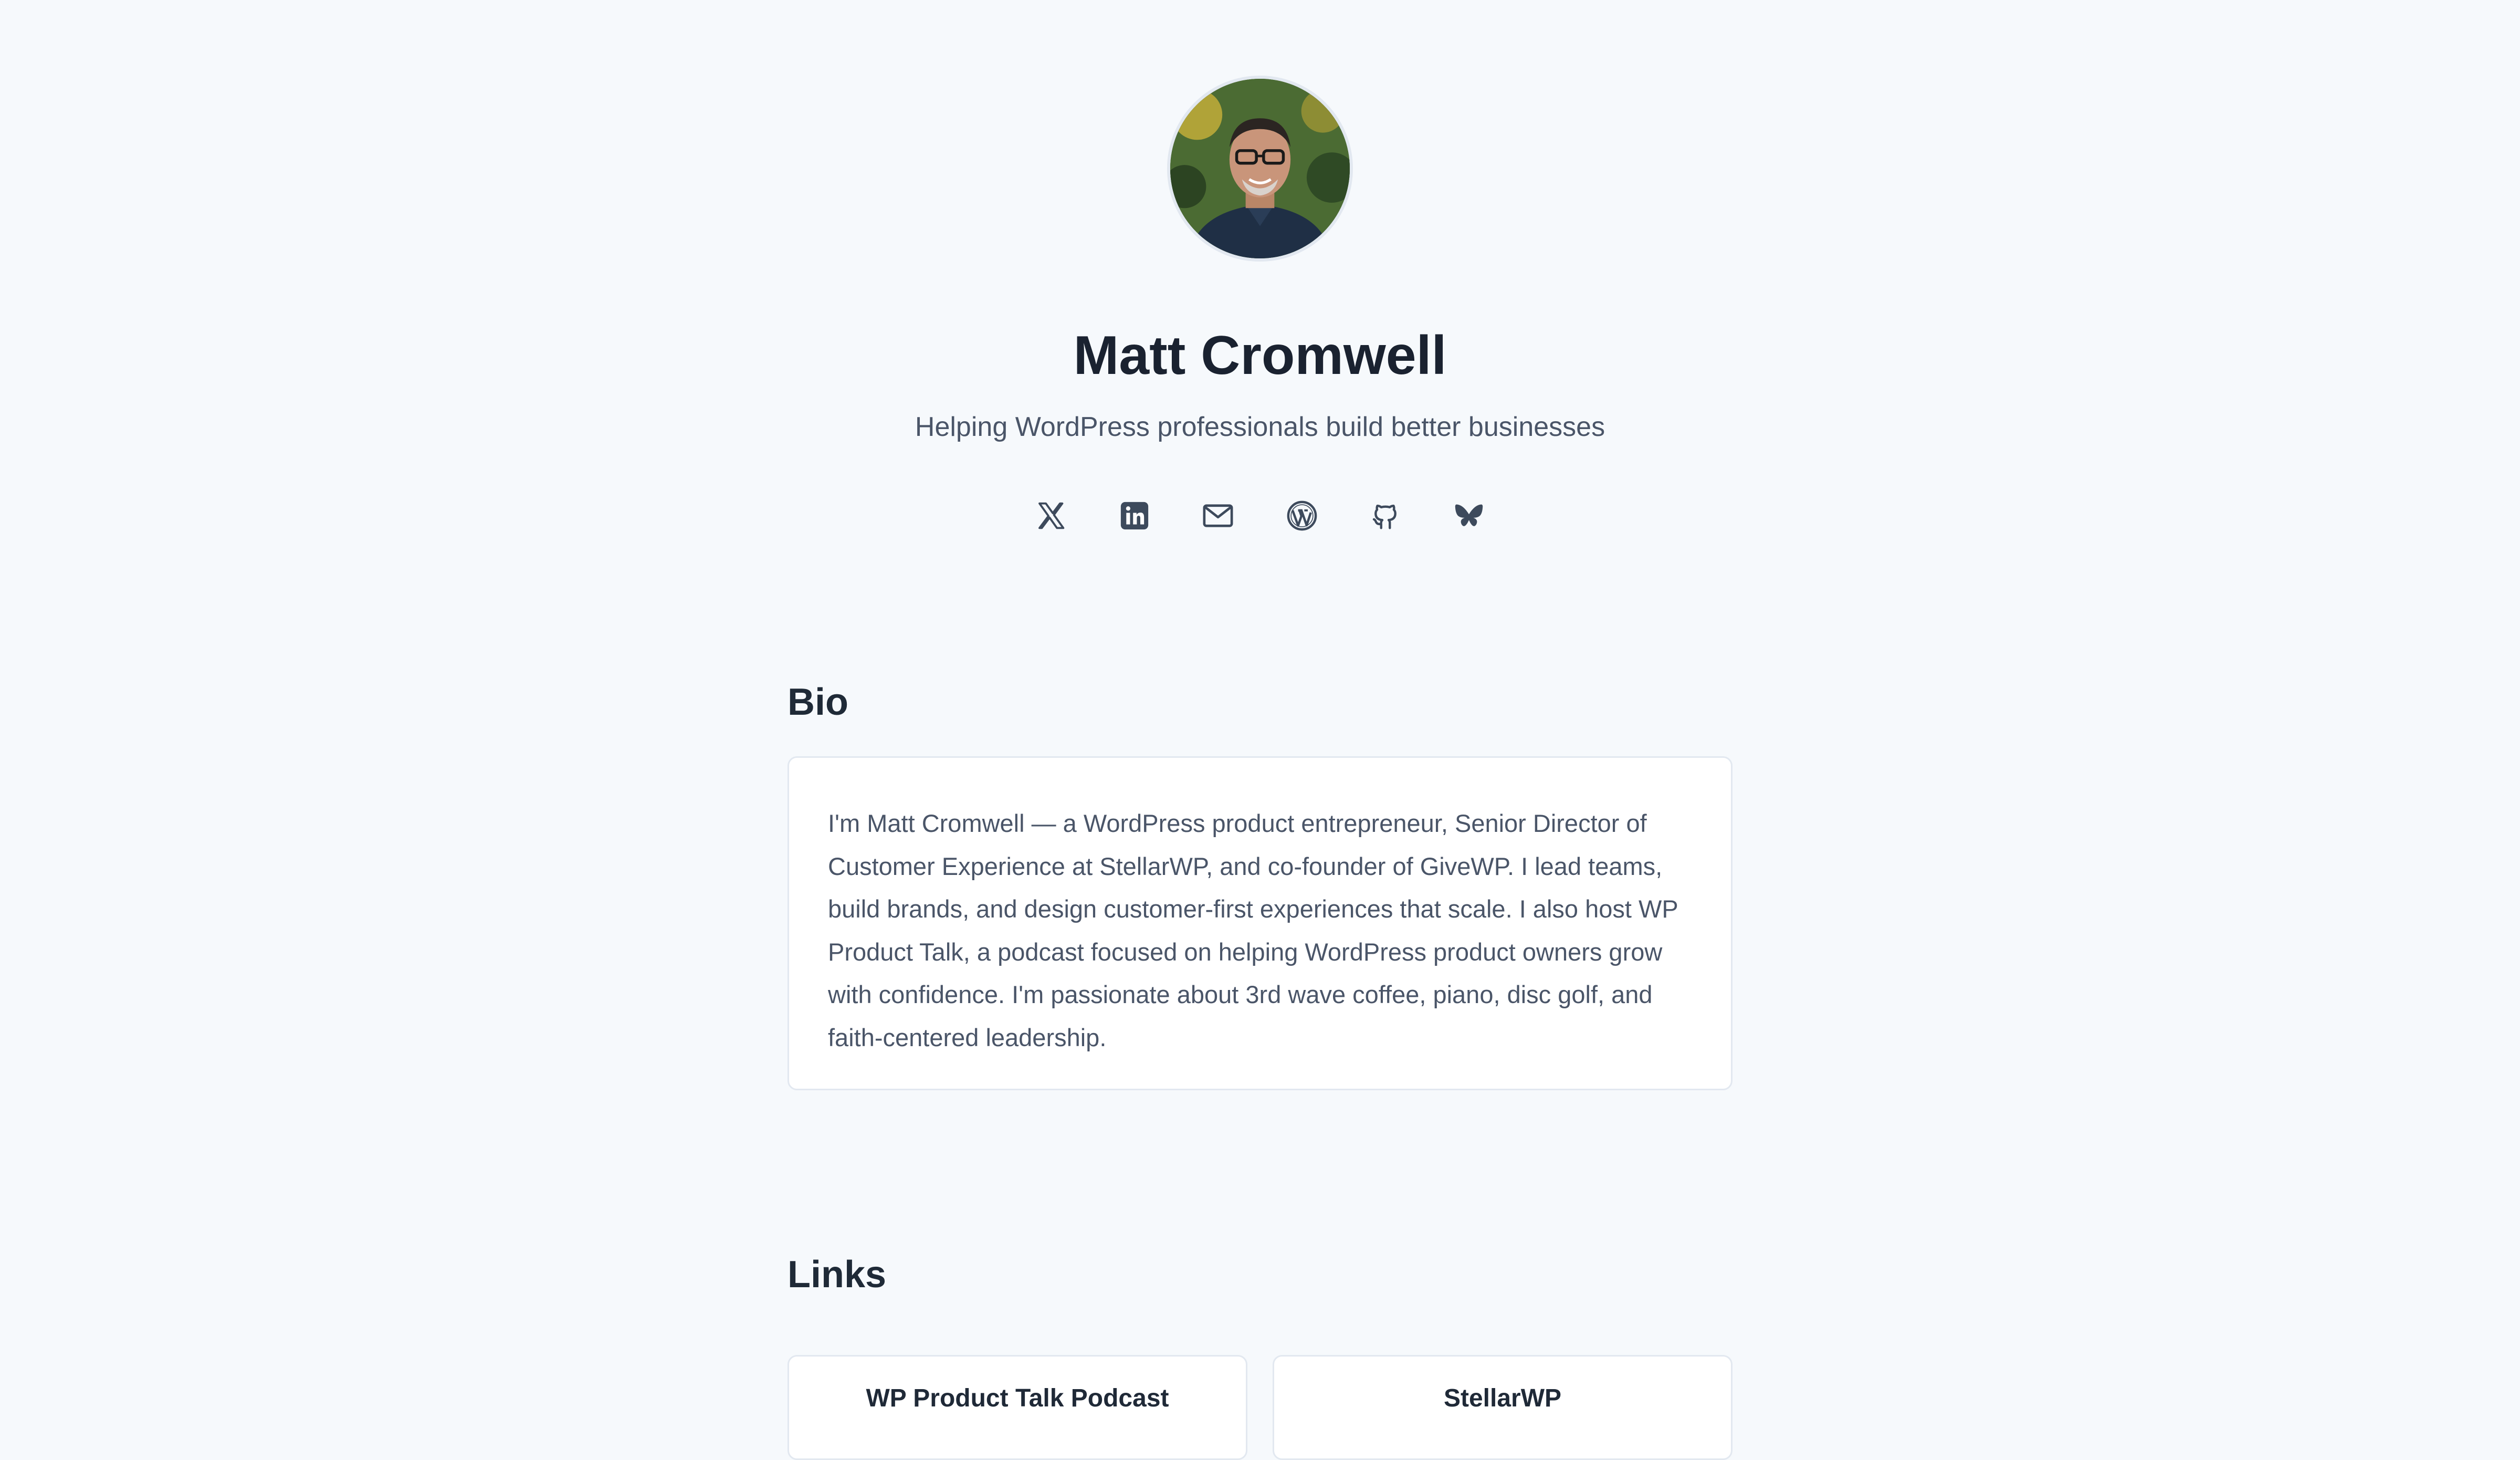  I want to click on github-icon, so click(1384, 516).